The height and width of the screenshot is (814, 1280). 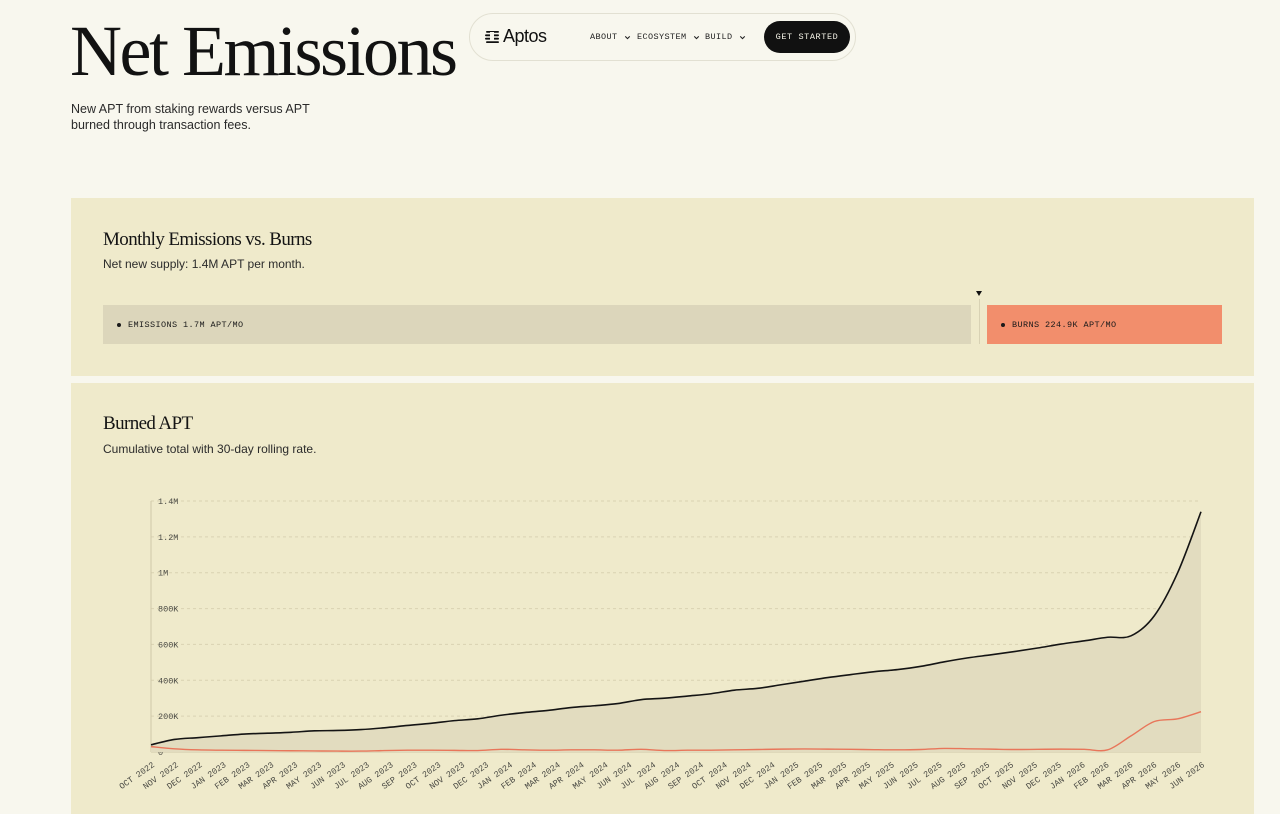 I want to click on nav-item-label: BUILD, so click(x=719, y=37).